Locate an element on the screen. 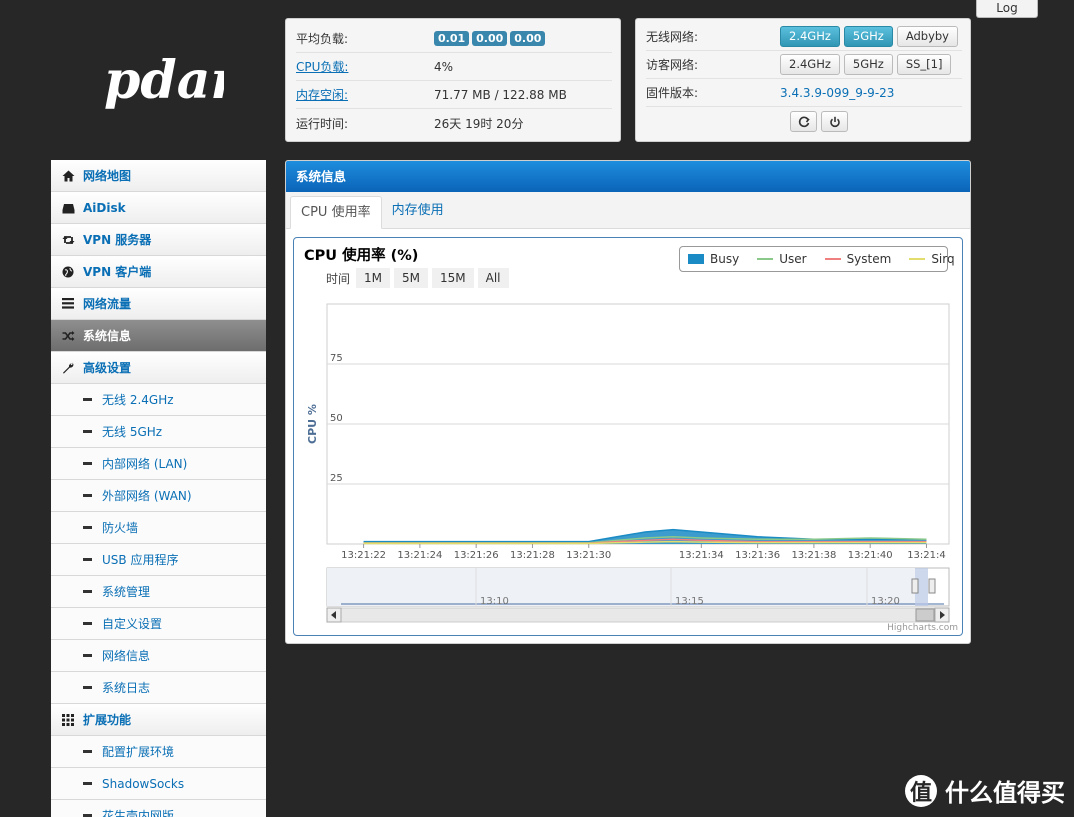 The image size is (1074, 817). sidebar-subitem-shadowsocks: ShadowSocks is located at coordinates (158, 784).